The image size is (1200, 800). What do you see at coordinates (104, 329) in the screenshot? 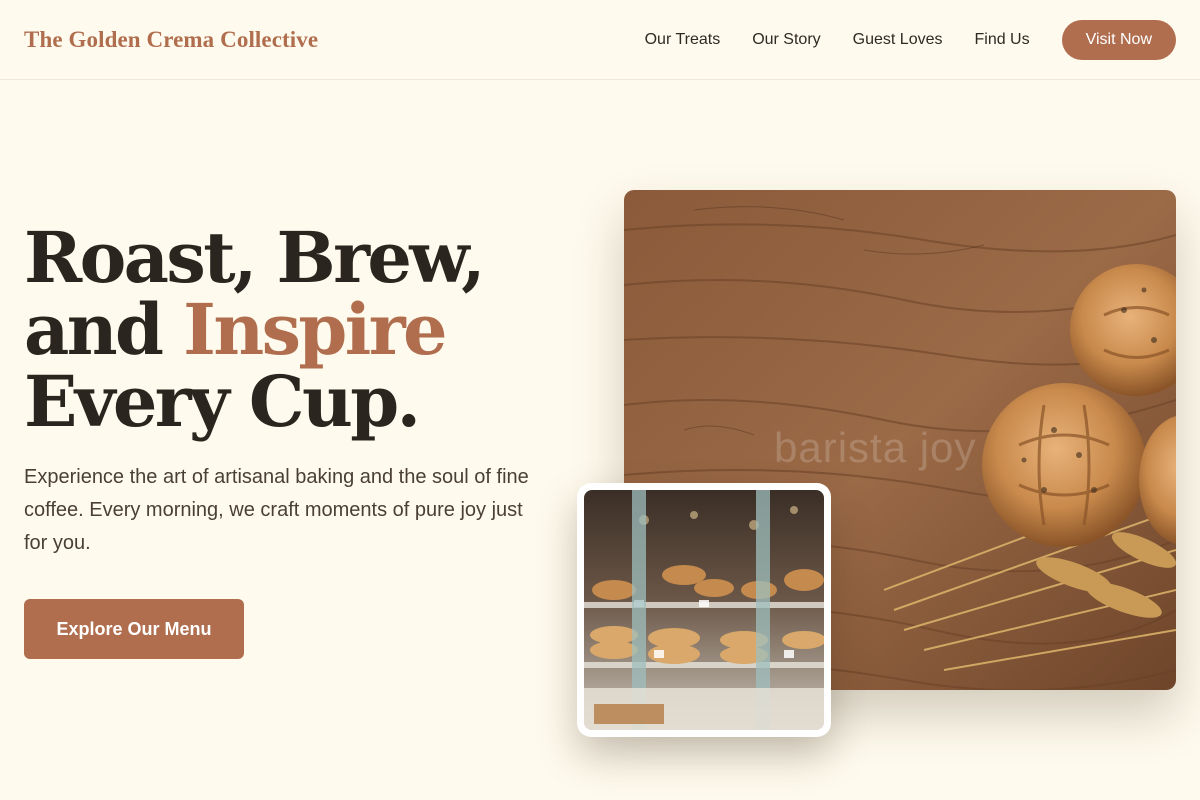
I see `hero-title-line-2-prefix: and` at bounding box center [104, 329].